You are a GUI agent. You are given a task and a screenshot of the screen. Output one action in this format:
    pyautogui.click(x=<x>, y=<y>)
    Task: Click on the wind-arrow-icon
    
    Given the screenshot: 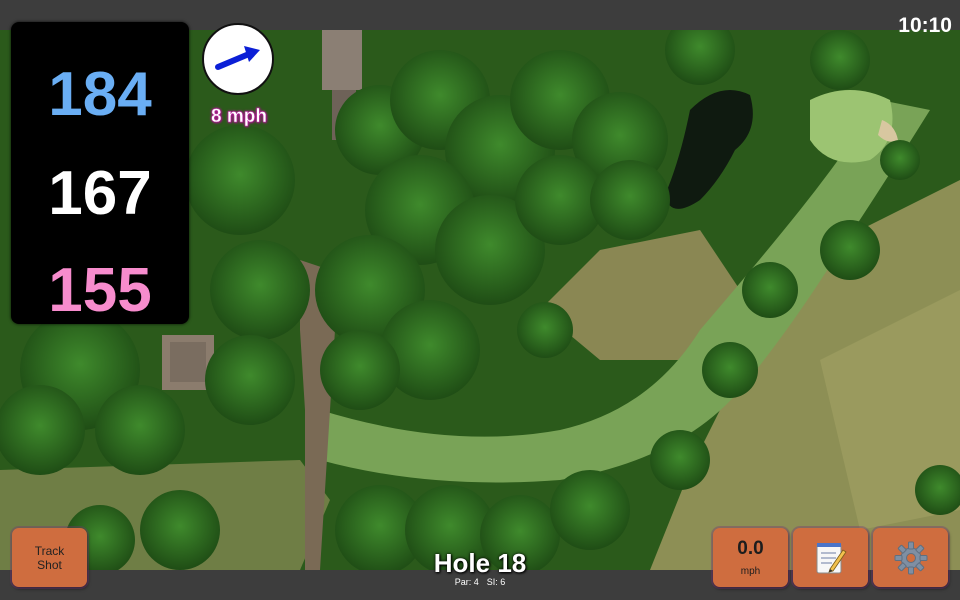 What is the action you would take?
    pyautogui.click(x=237, y=58)
    